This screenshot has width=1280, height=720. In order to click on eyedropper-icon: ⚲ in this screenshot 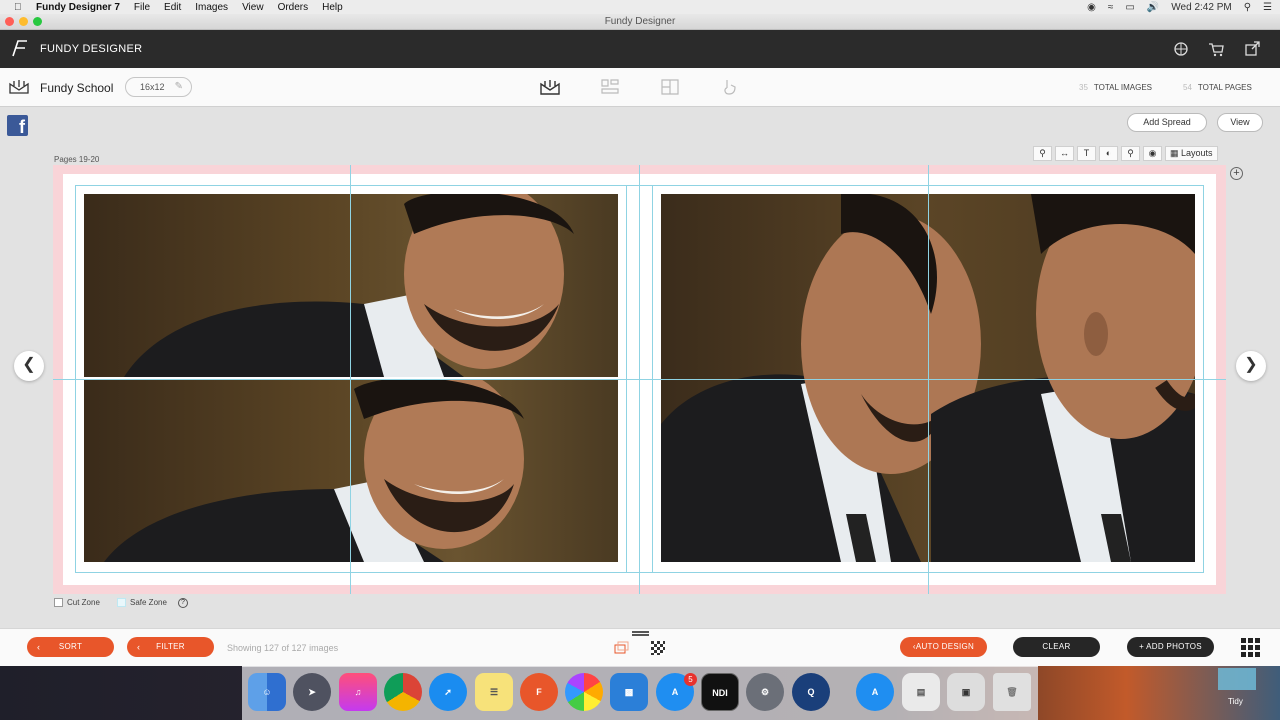, I will do `click(1130, 153)`.